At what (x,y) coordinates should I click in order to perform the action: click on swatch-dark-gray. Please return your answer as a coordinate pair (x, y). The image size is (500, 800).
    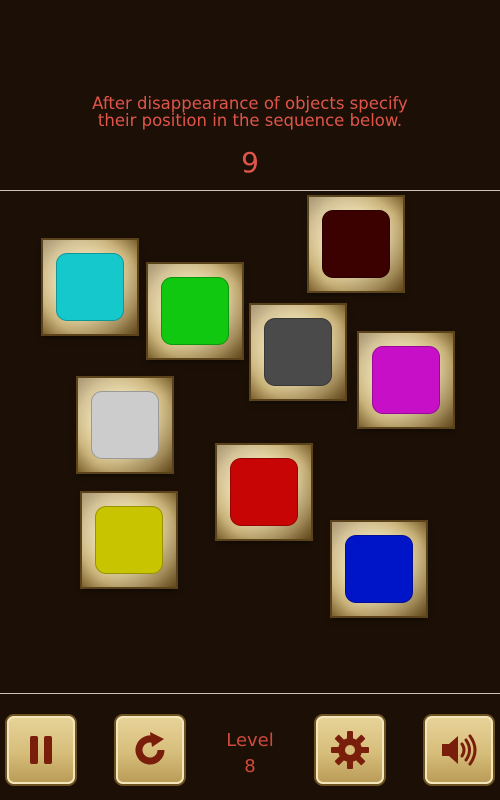
    Looking at the image, I should click on (298, 352).